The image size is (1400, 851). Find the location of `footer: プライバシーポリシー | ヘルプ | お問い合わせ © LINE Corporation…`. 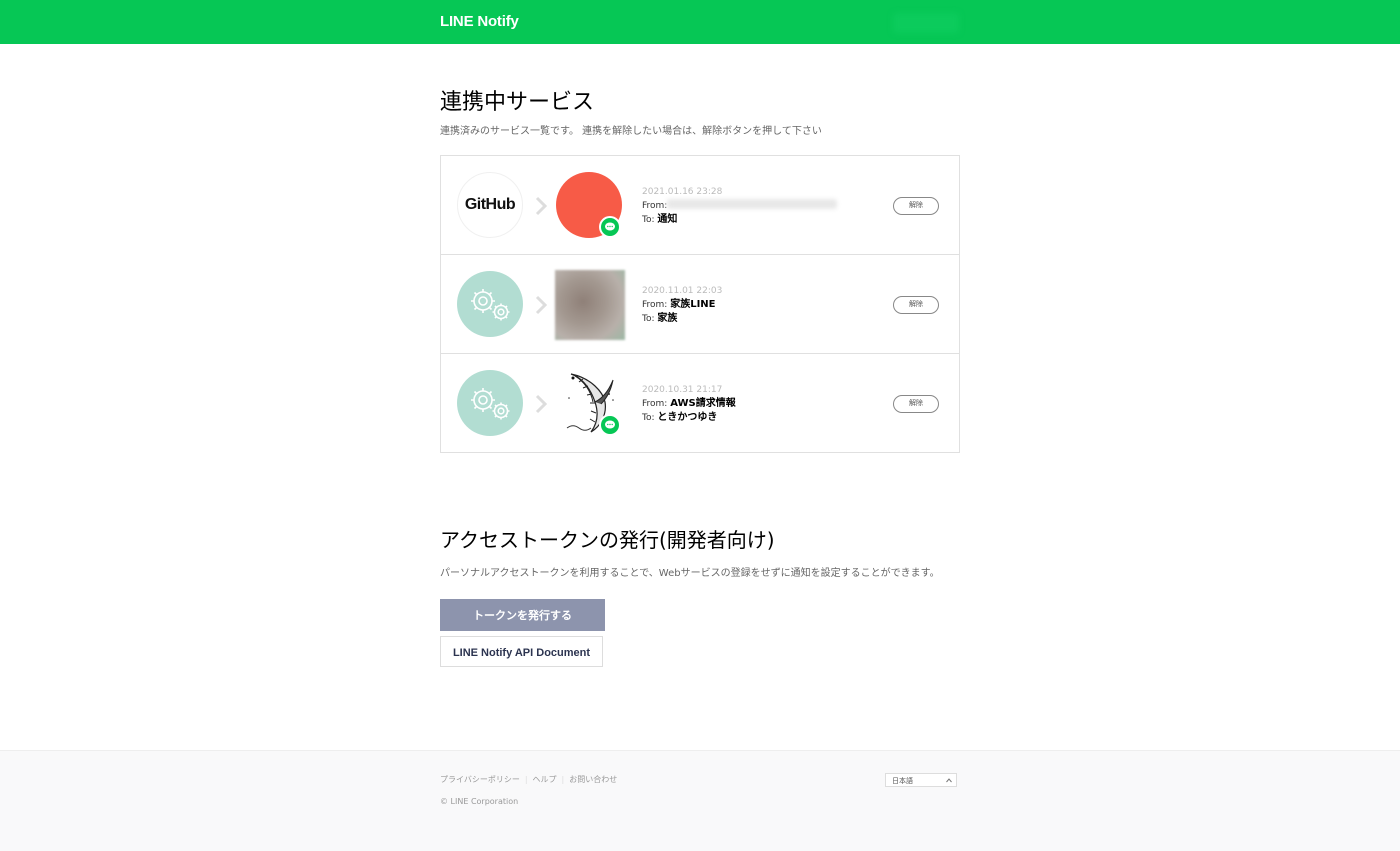

footer: プライバシーポリシー | ヘルプ | お問い合わせ © LINE Corporation… is located at coordinates (700, 800).